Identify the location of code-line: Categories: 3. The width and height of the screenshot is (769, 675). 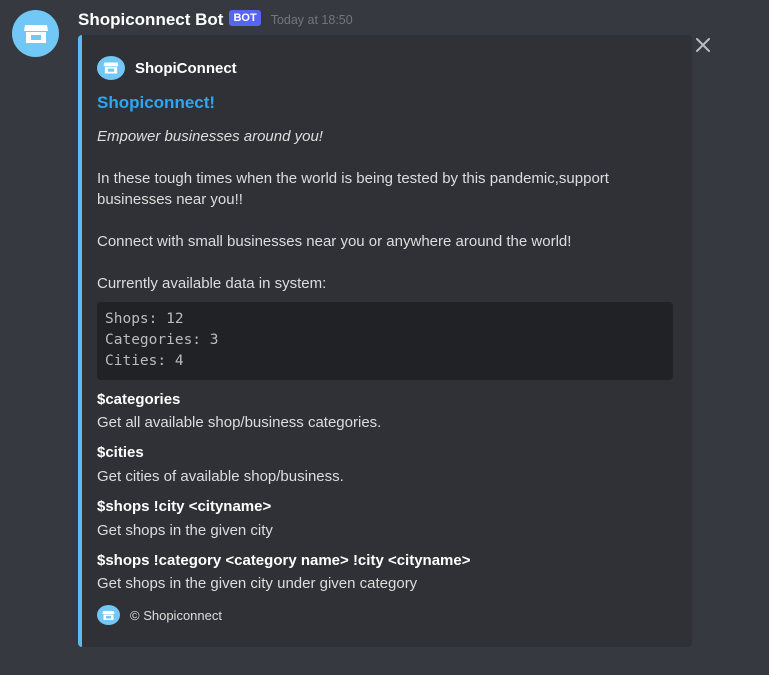
(162, 340).